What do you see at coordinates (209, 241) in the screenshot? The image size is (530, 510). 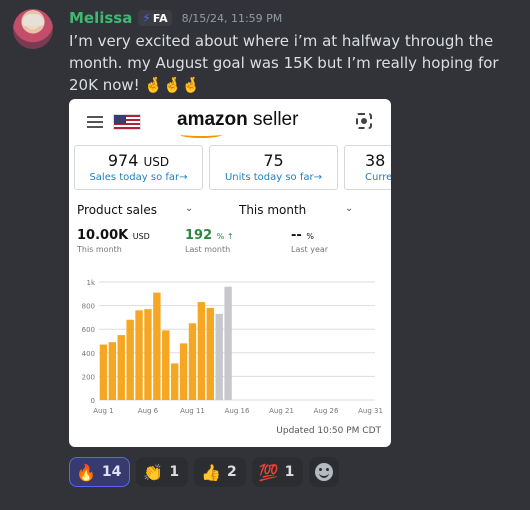 I see `metric-last-month: 192 % ↑ Last month` at bounding box center [209, 241].